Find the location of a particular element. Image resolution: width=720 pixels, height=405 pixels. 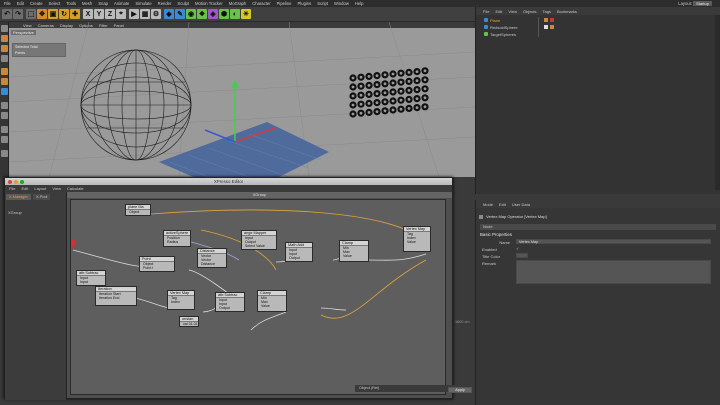

node-port: Input is located at coordinates (91, 282).